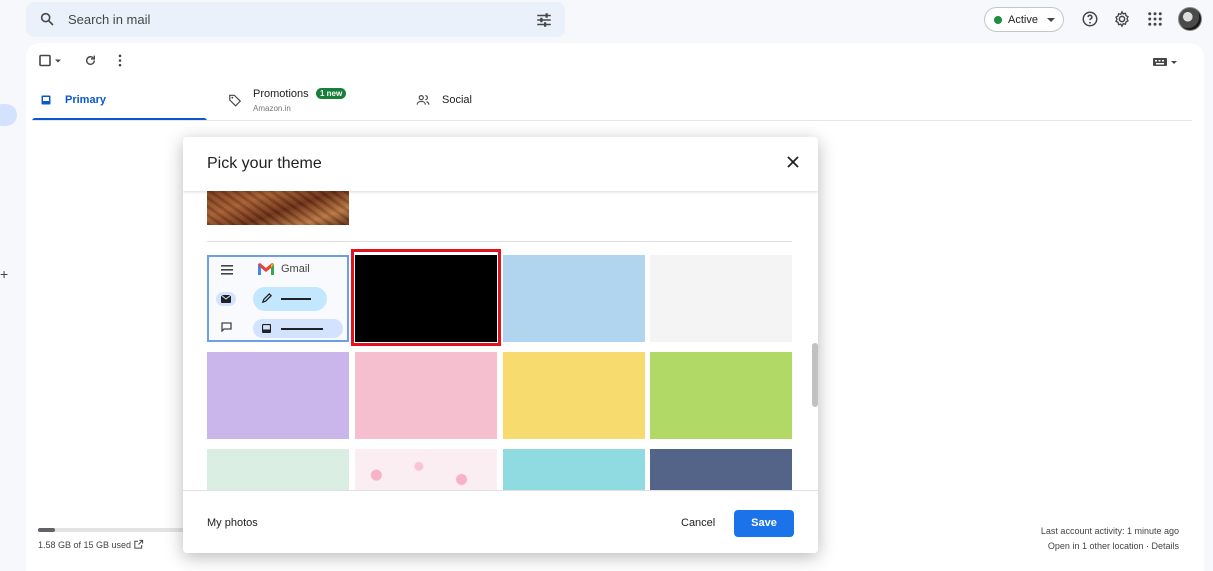 The image size is (1213, 571). Describe the element at coordinates (113, 530) in the screenshot. I see `storage-bar` at that location.